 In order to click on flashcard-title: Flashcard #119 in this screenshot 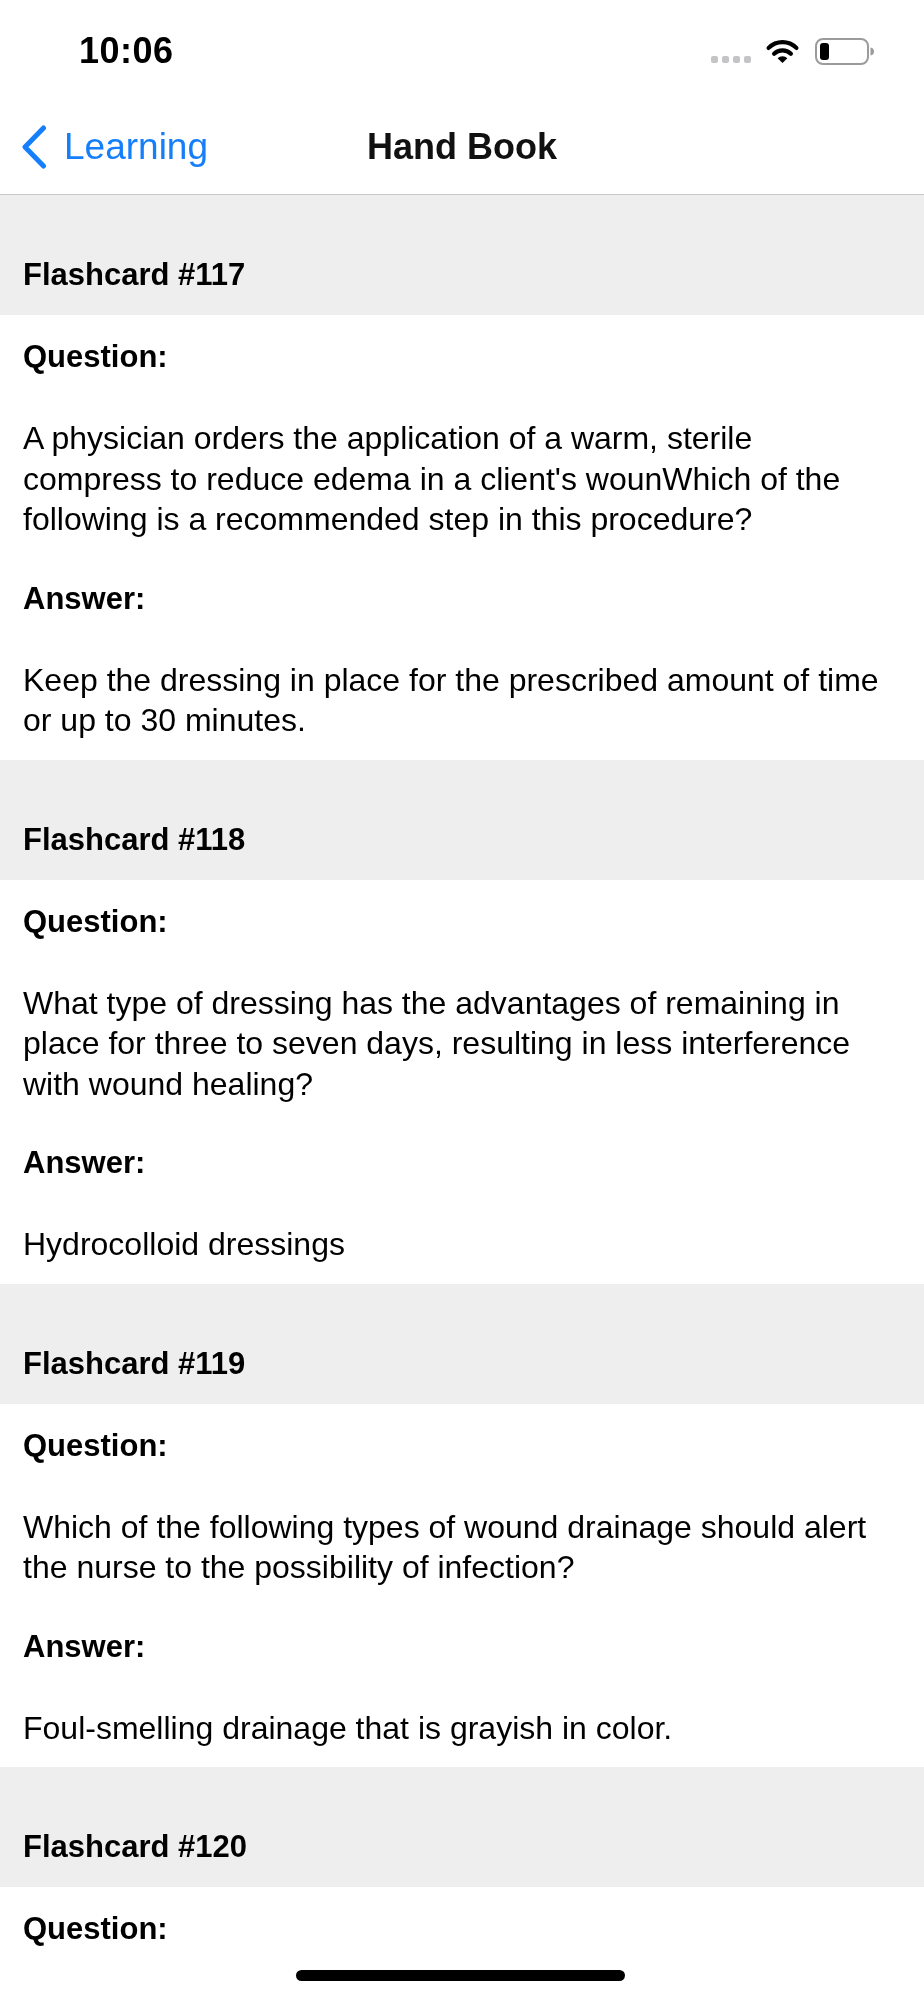, I will do `click(134, 1363)`.